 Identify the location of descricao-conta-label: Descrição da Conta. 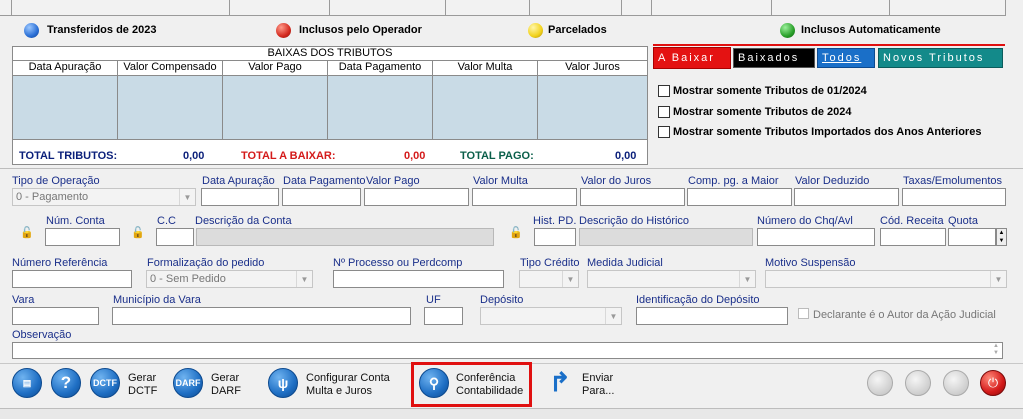
(243, 221).